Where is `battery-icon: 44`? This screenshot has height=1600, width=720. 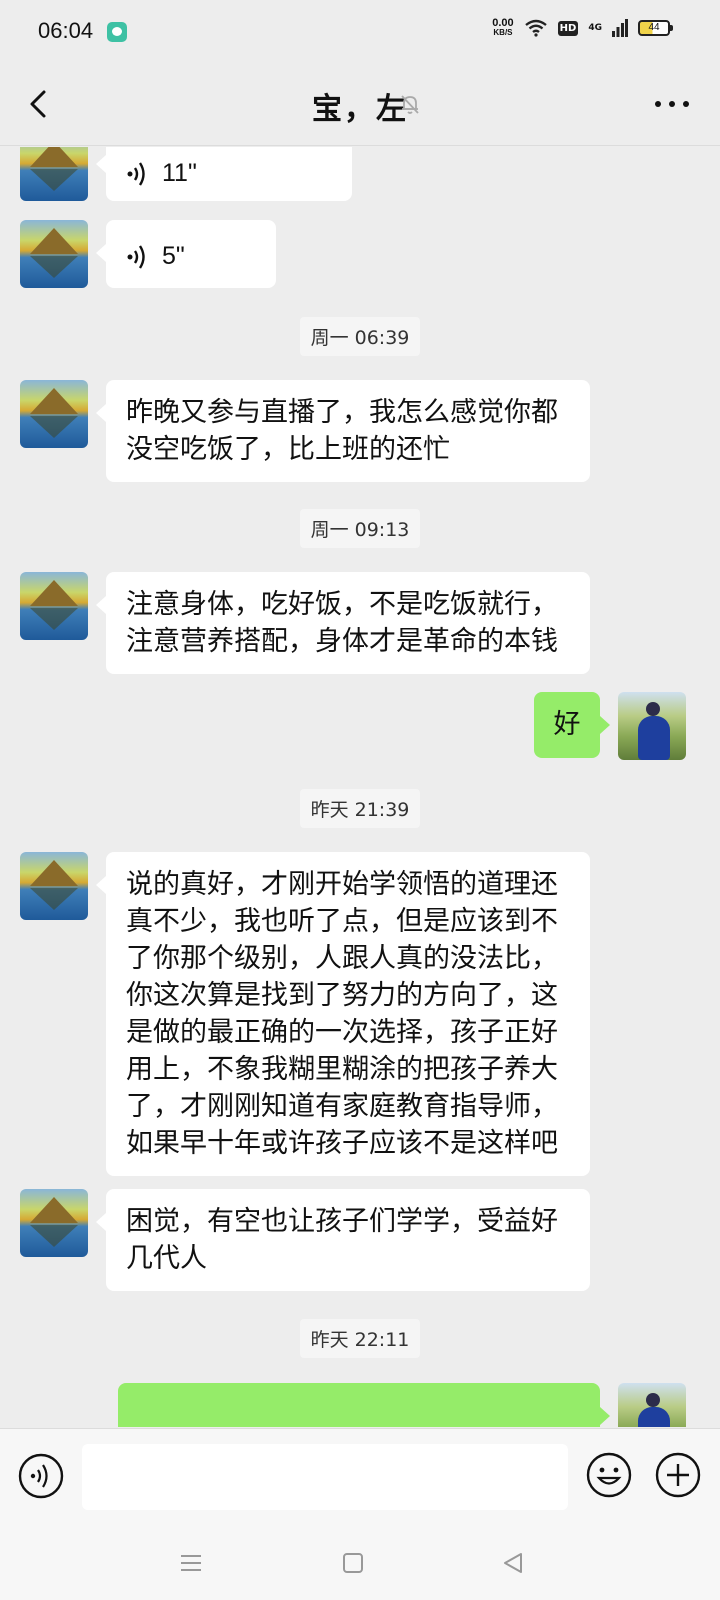 battery-icon: 44 is located at coordinates (655, 28).